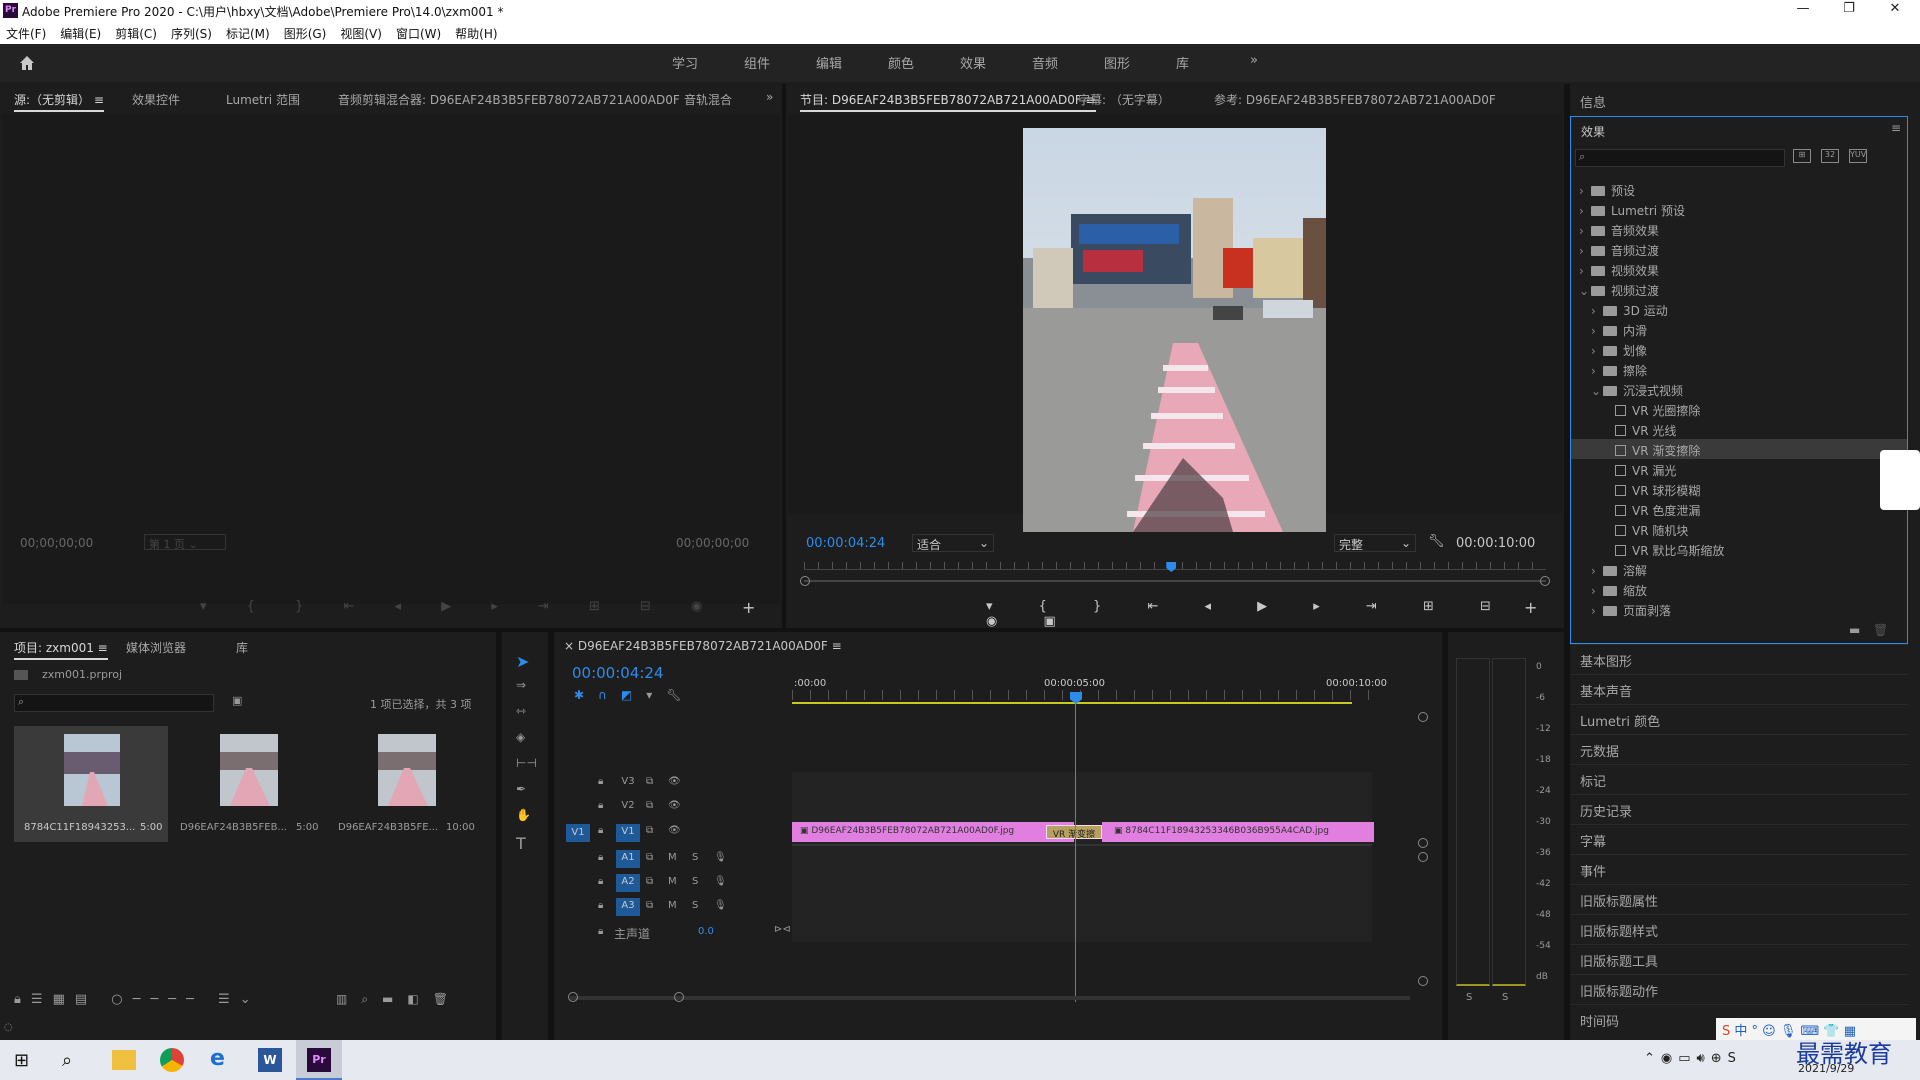 The width and height of the screenshot is (1920, 1080). What do you see at coordinates (634, 695) in the screenshot?
I see `timeline-tools: ✱∩◩▾🔧︎` at bounding box center [634, 695].